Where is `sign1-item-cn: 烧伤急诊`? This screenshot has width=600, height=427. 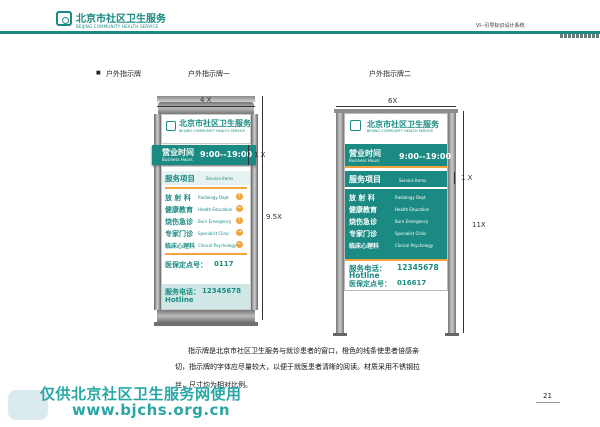 sign1-item-cn: 烧伤急诊 is located at coordinates (179, 222).